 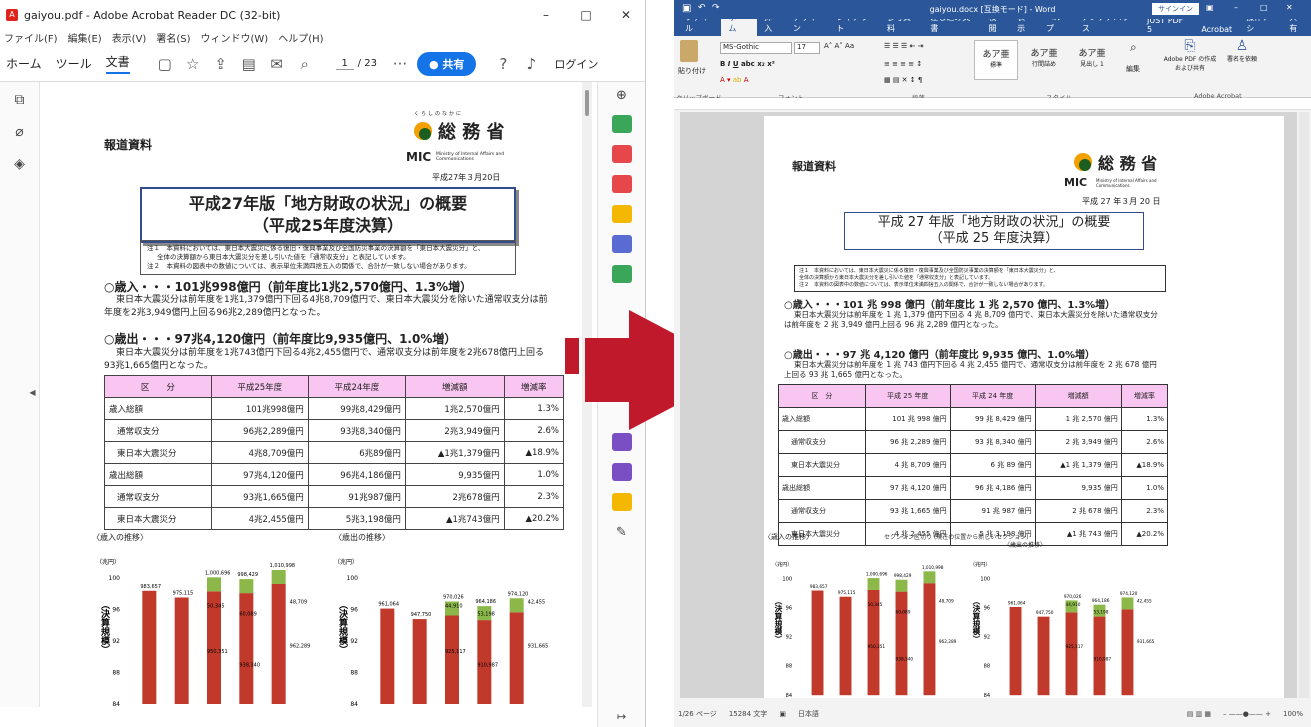 What do you see at coordinates (1199, 714) in the screenshot?
I see `view-icons: ▤ ▥ ▦` at bounding box center [1199, 714].